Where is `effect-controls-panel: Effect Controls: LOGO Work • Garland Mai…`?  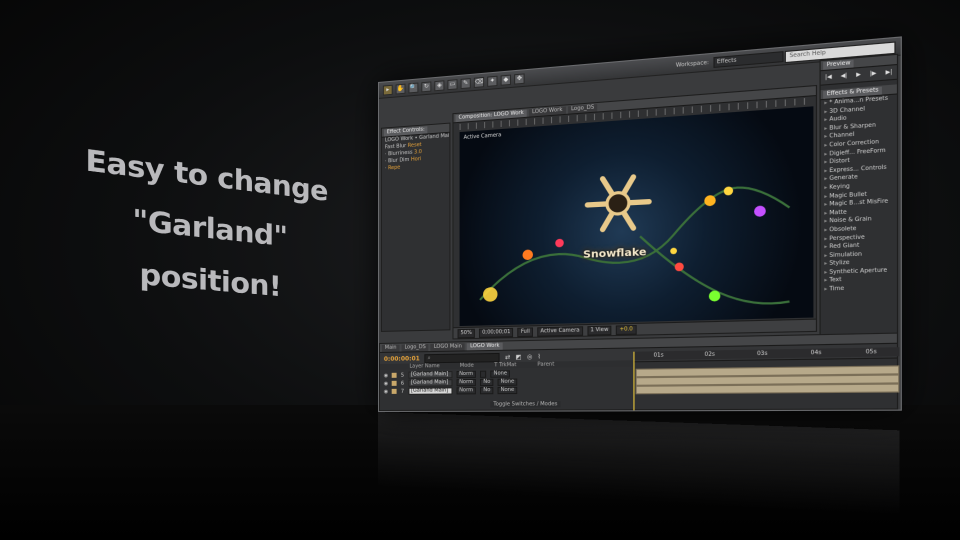
effect-controls-panel: Effect Controls: LOGO Work • Garland Mai… is located at coordinates (415, 227).